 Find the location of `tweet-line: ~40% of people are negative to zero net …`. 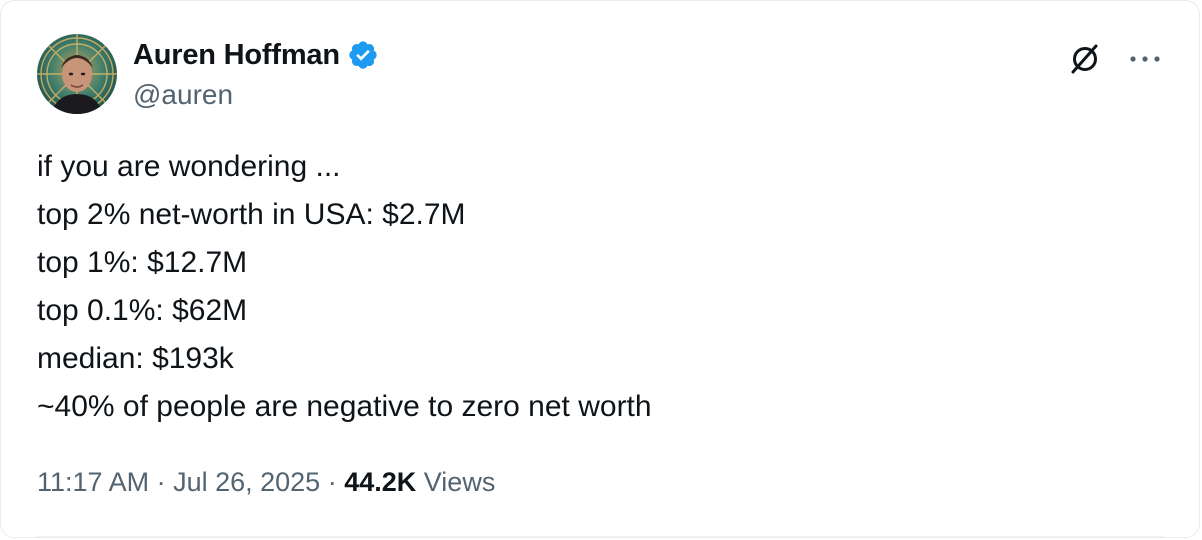

tweet-line: ~40% of people are negative to zero net … is located at coordinates (344, 406).